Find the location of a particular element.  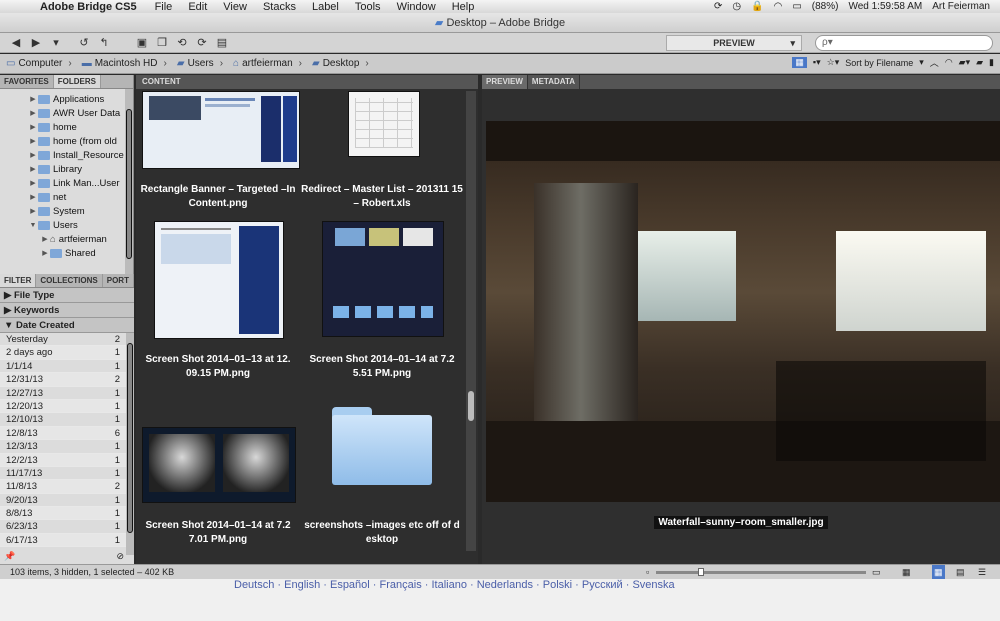

folder-scrollbar is located at coordinates (129, 185).